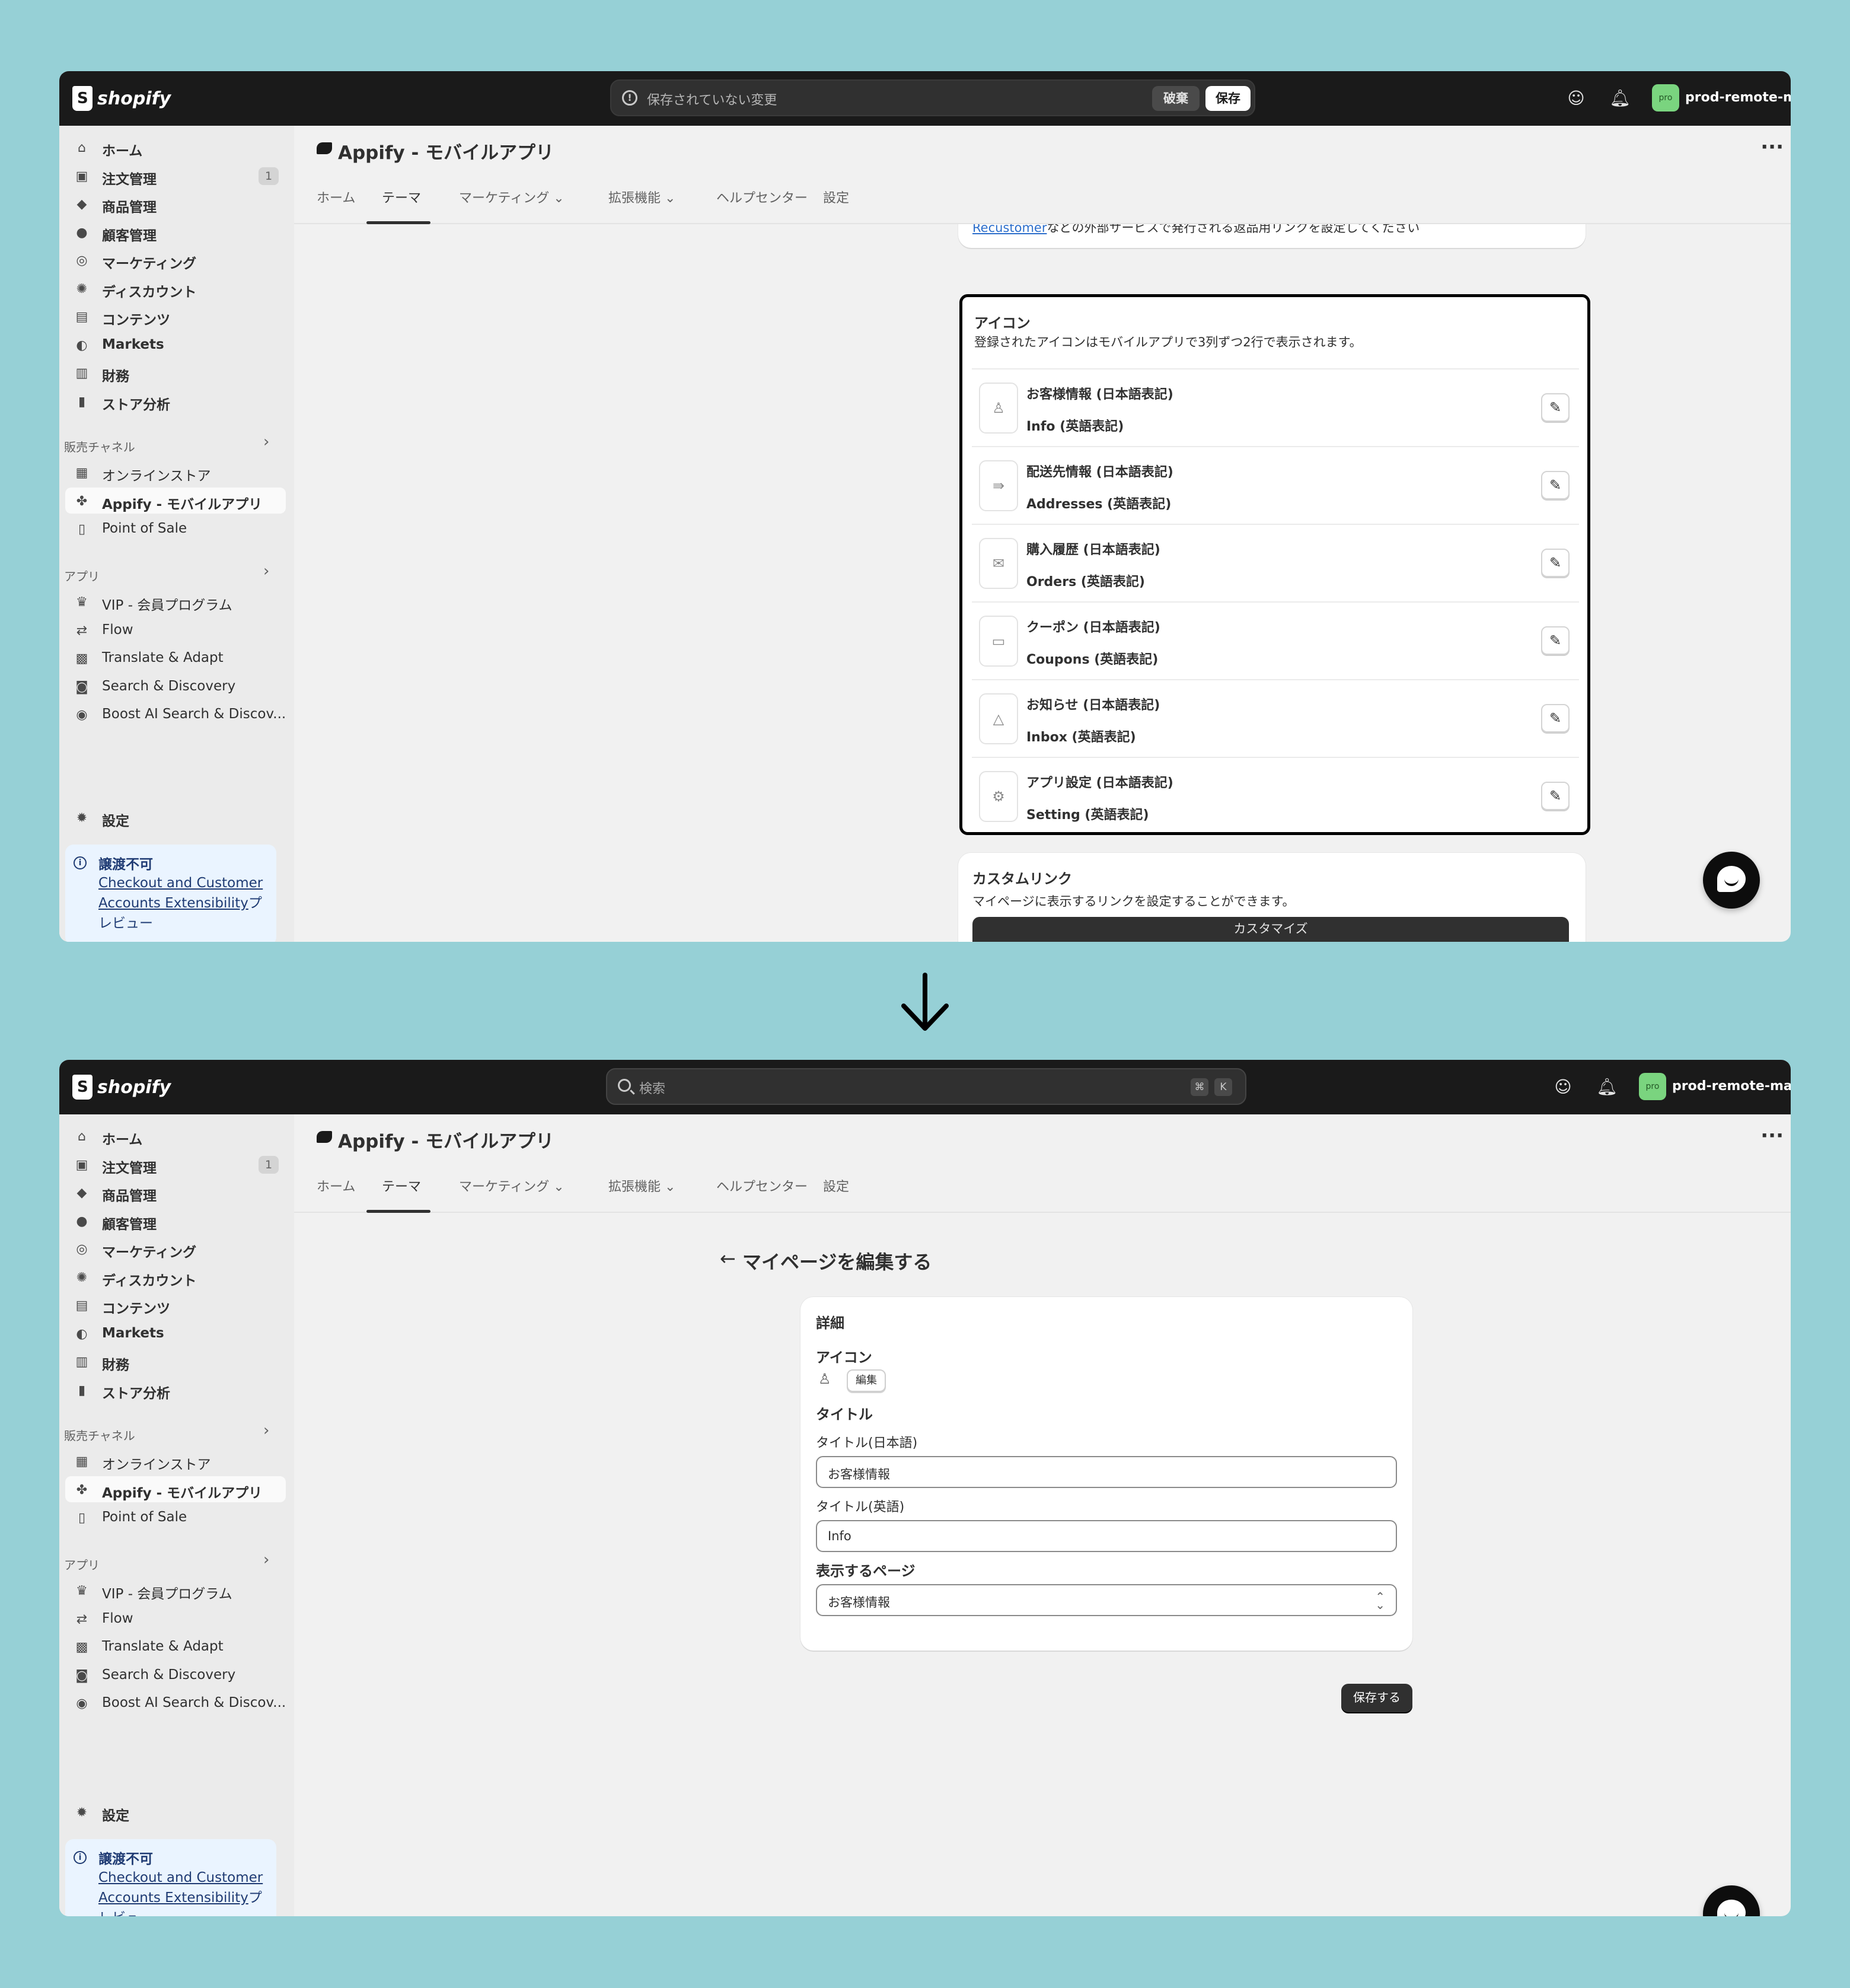  Describe the element at coordinates (1106, 1536) in the screenshot. I see `title-en-input: Info` at that location.